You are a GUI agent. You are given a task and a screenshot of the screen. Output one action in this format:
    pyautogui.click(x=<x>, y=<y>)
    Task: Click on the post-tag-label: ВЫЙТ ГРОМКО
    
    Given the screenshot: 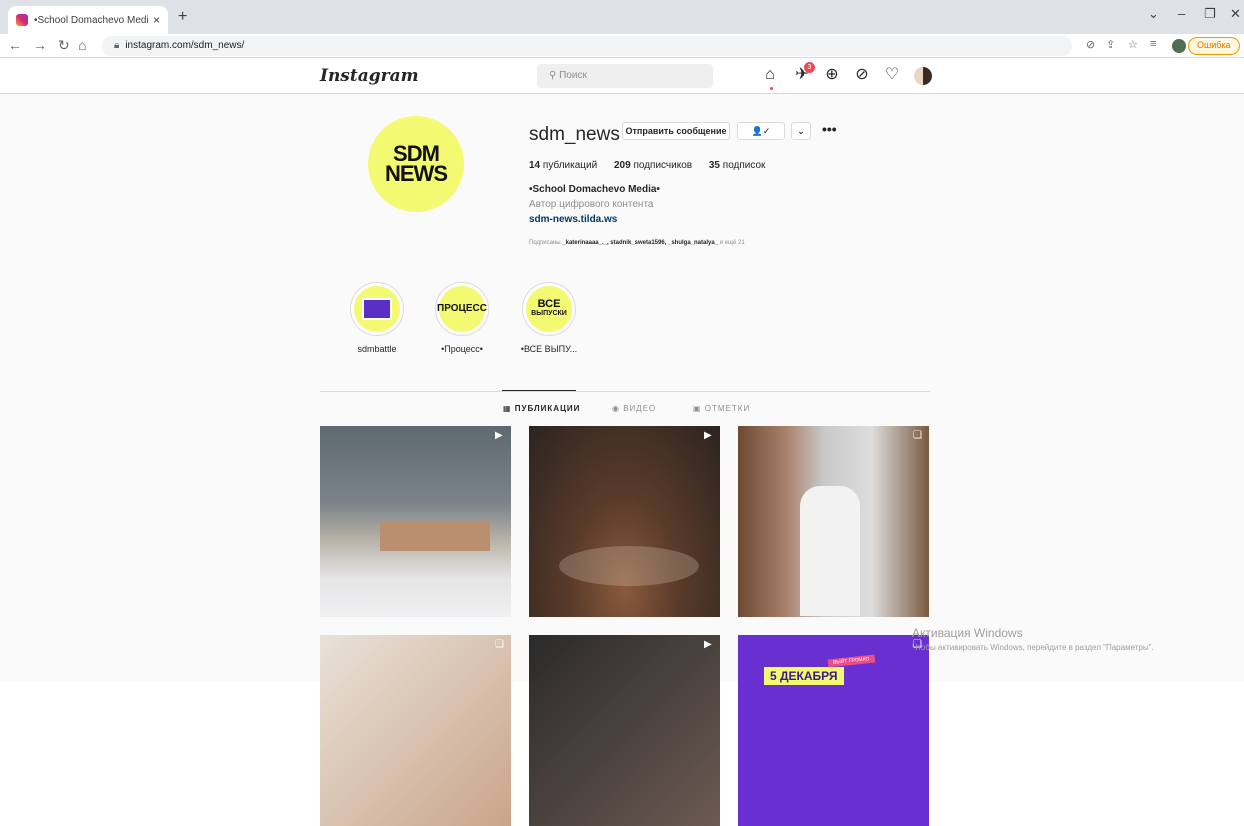 What is the action you would take?
    pyautogui.click(x=851, y=661)
    